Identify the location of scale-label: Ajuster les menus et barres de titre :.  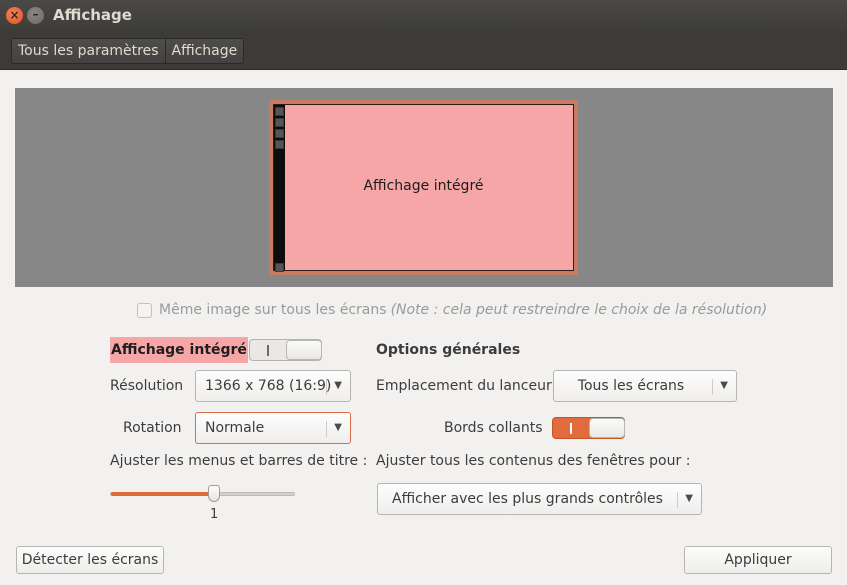
(239, 461).